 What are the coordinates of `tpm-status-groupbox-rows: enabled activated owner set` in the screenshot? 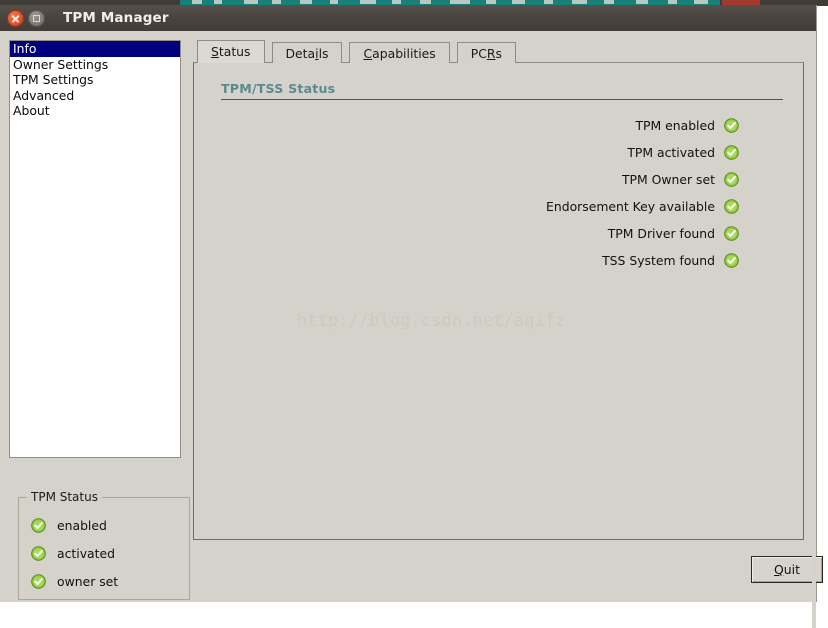 It's located at (104, 545).